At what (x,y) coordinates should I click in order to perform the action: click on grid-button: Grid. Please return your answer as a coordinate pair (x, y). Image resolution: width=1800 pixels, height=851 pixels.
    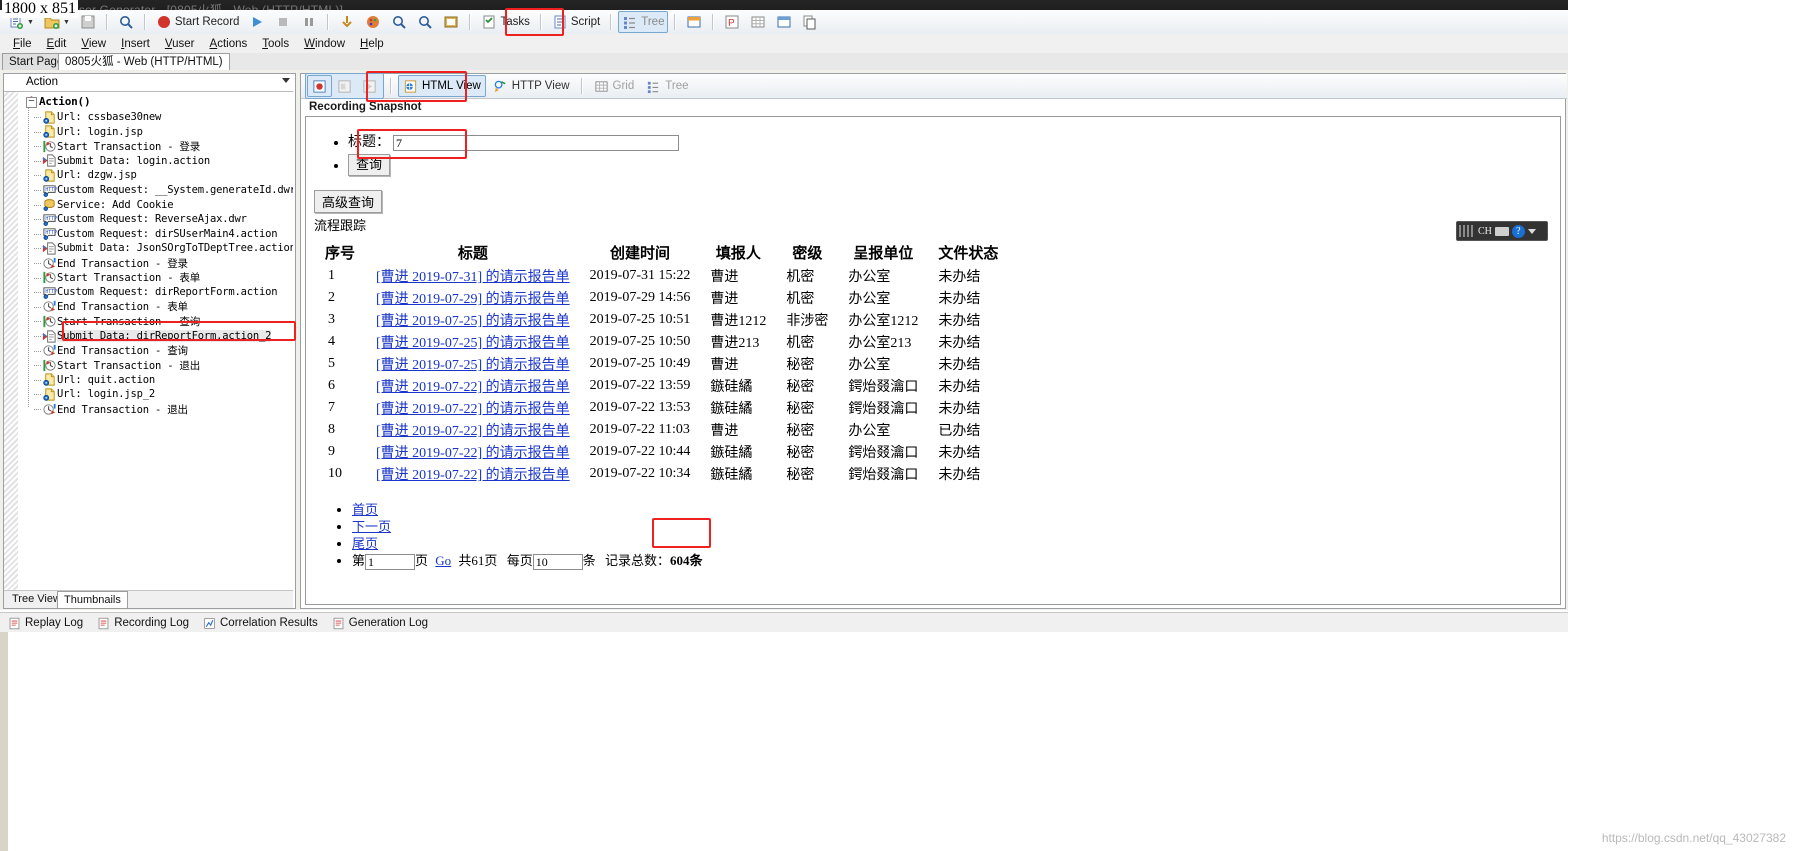
    Looking at the image, I should click on (614, 86).